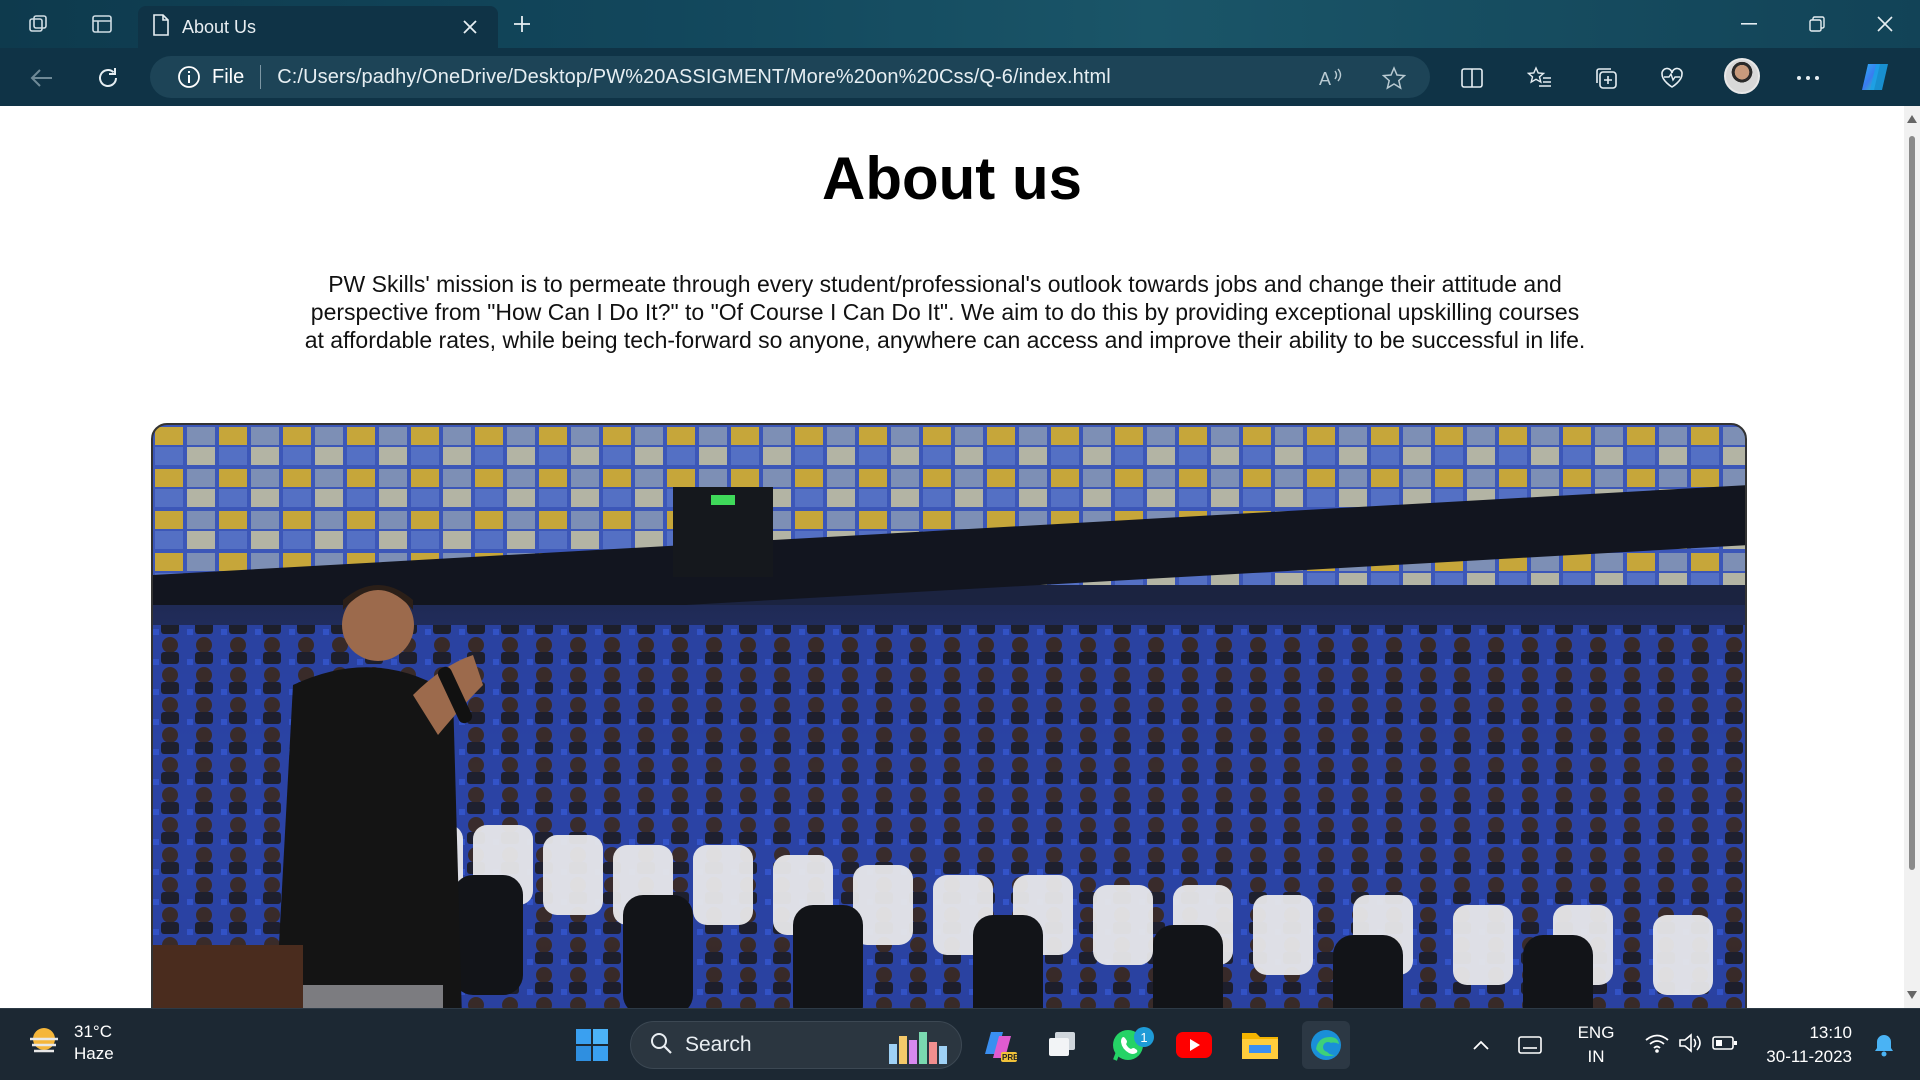 The width and height of the screenshot is (1920, 1080). Describe the element at coordinates (1472, 78) in the screenshot. I see `split-screen-icon` at that location.